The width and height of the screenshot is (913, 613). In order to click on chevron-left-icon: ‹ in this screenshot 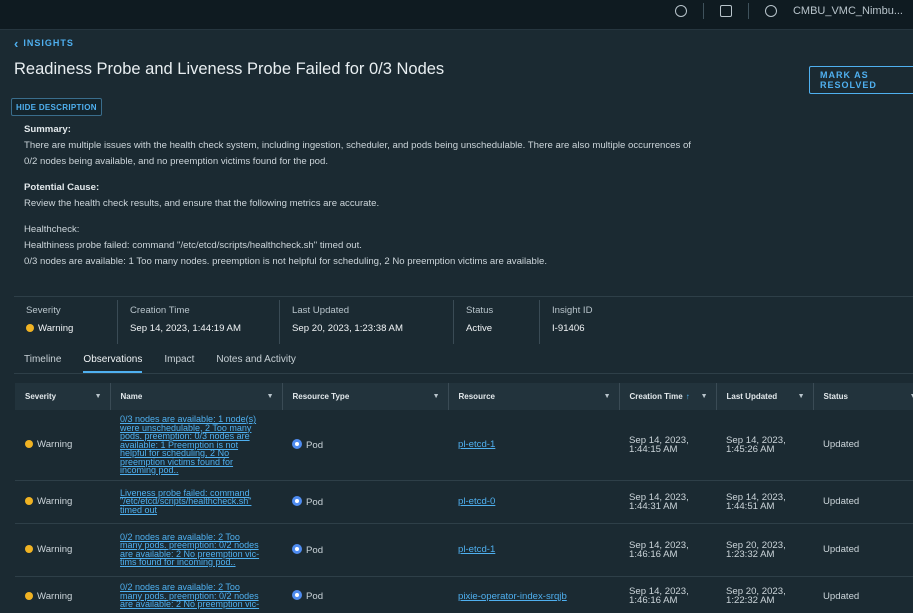, I will do `click(17, 43)`.